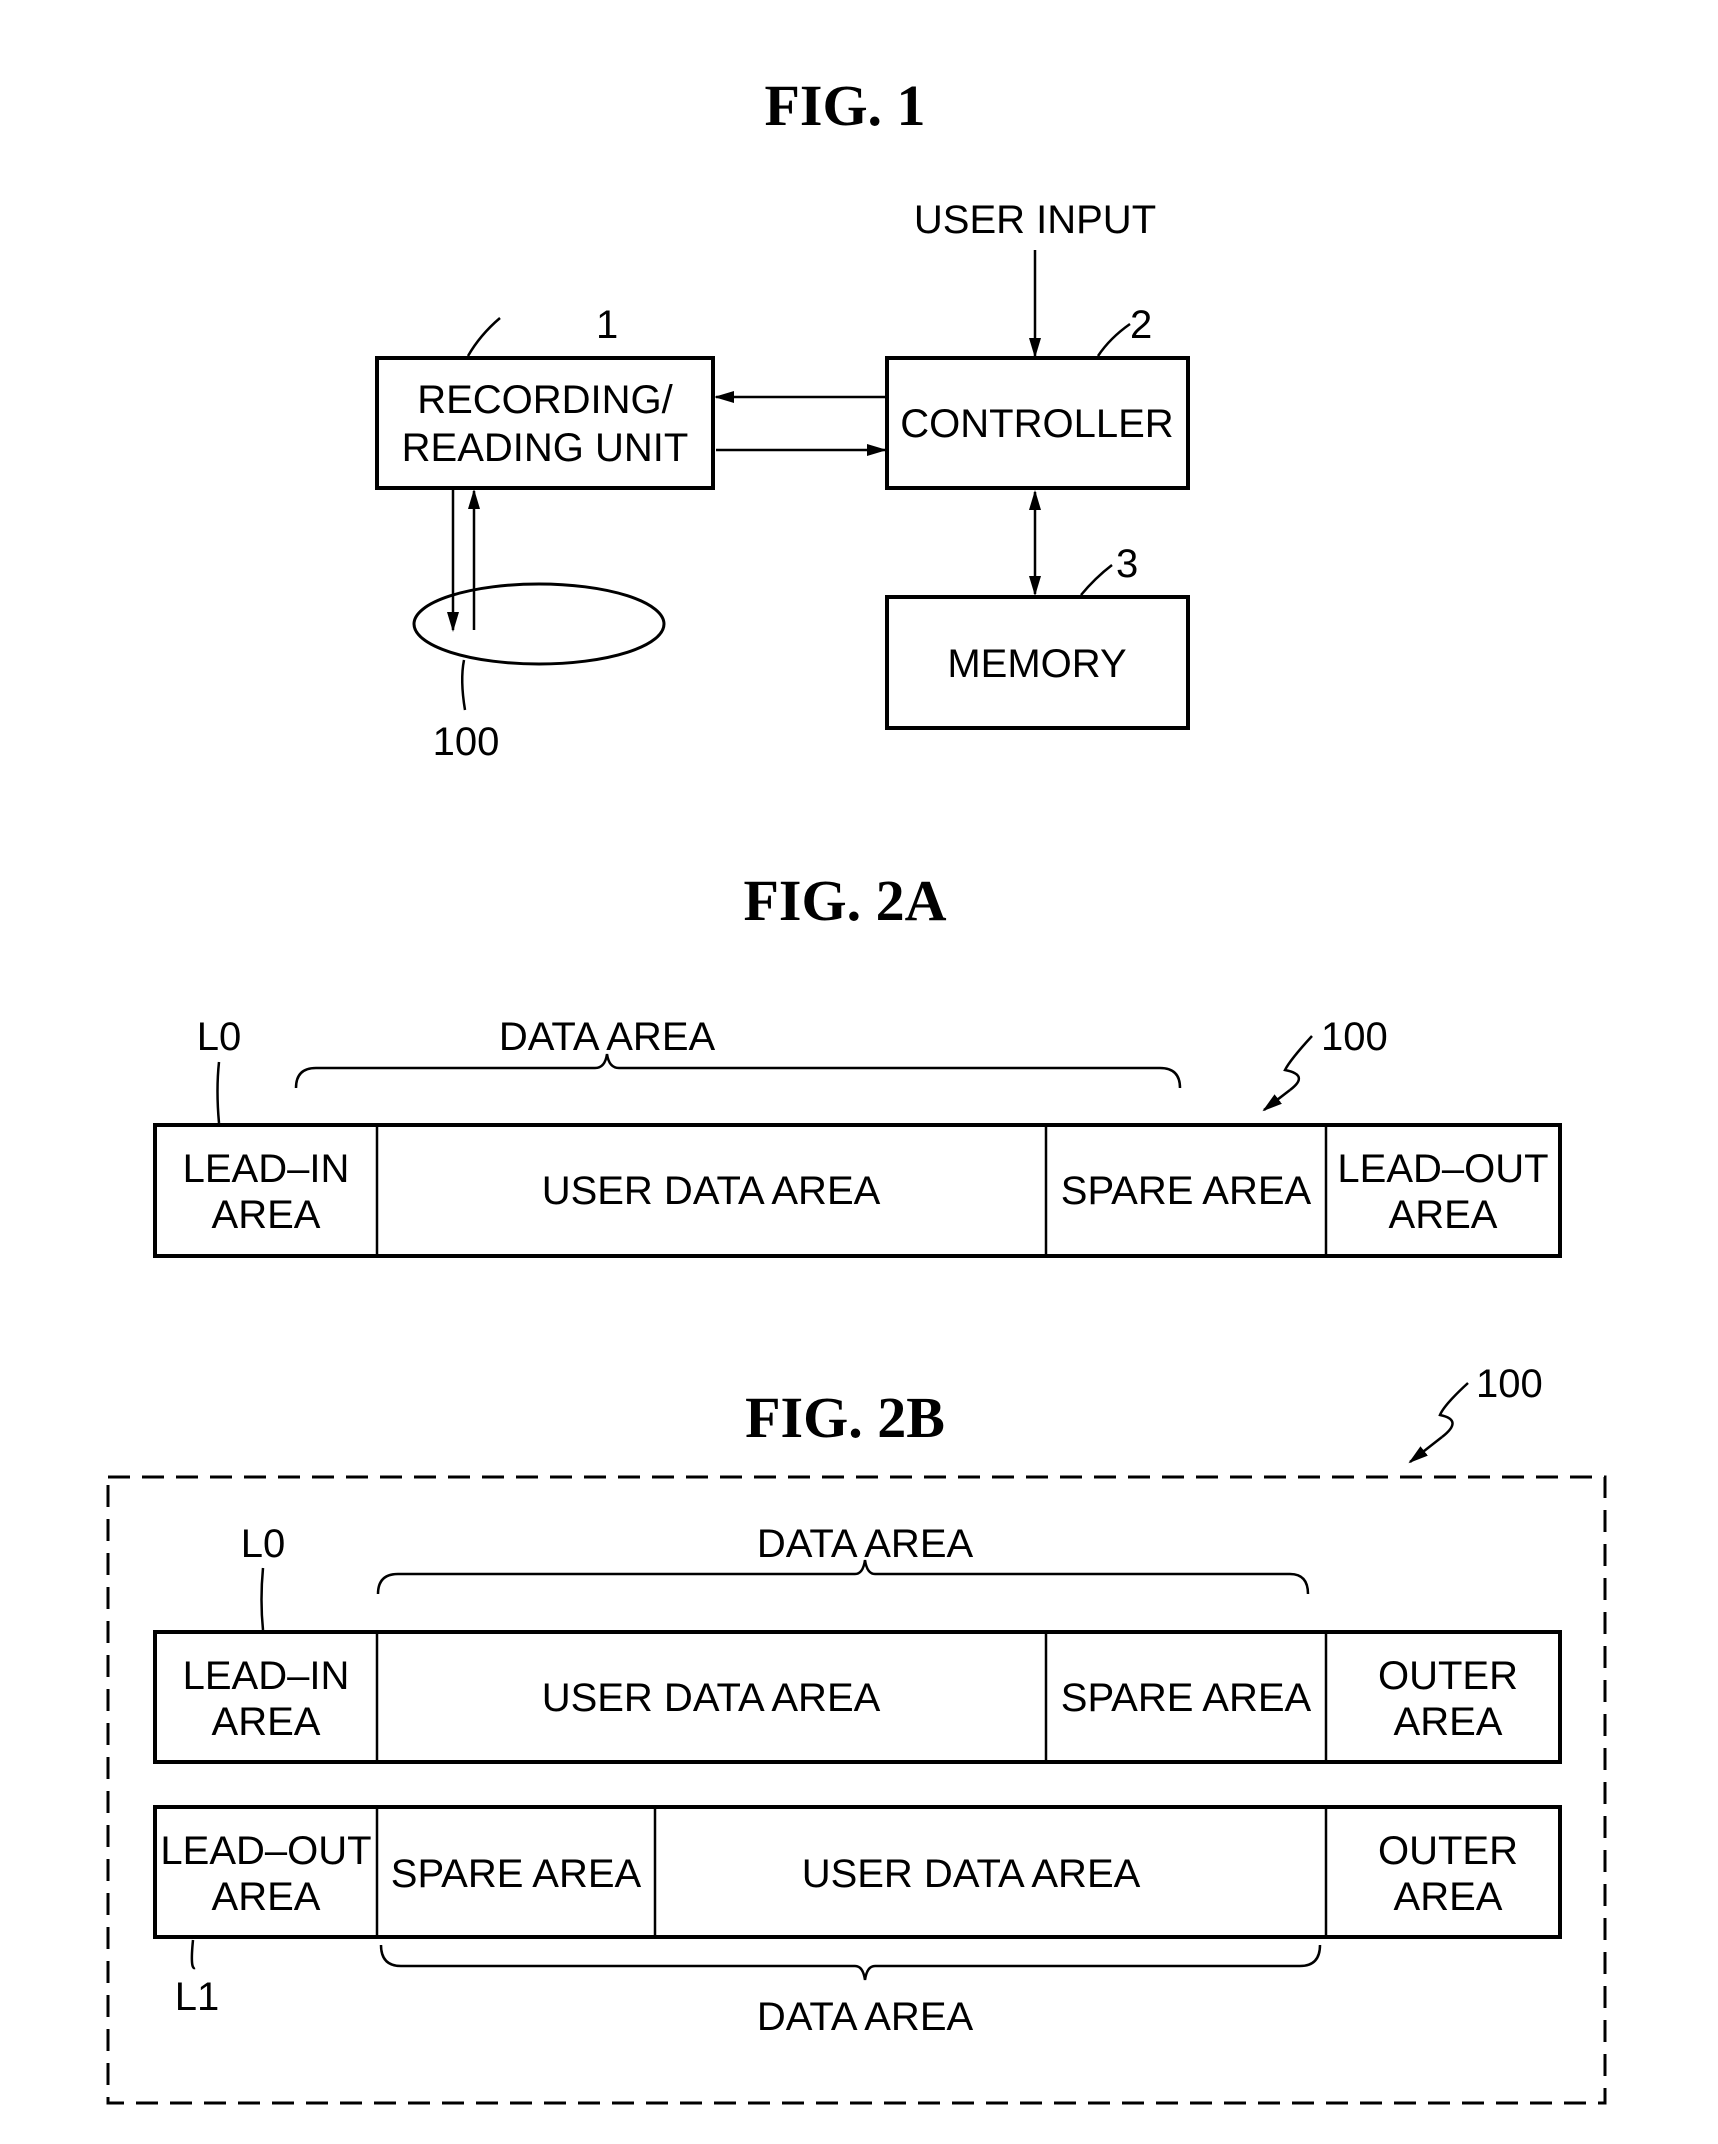  I want to click on disc-block: 100, so click(539, 626).